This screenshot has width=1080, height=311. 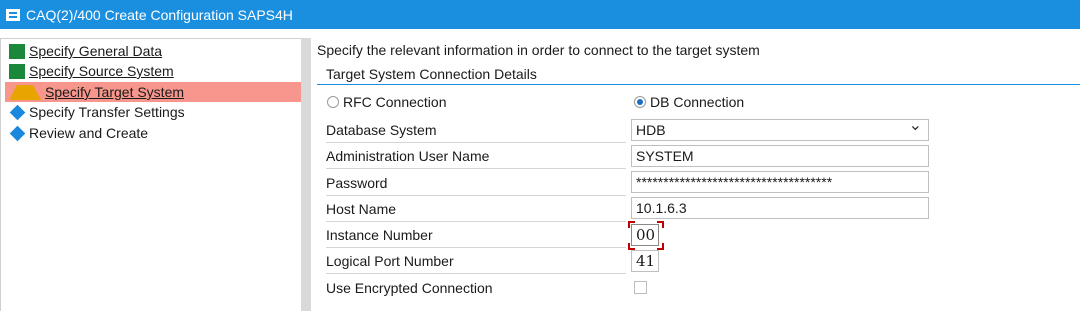 What do you see at coordinates (780, 130) in the screenshot?
I see `database-system-dropdown: HDB` at bounding box center [780, 130].